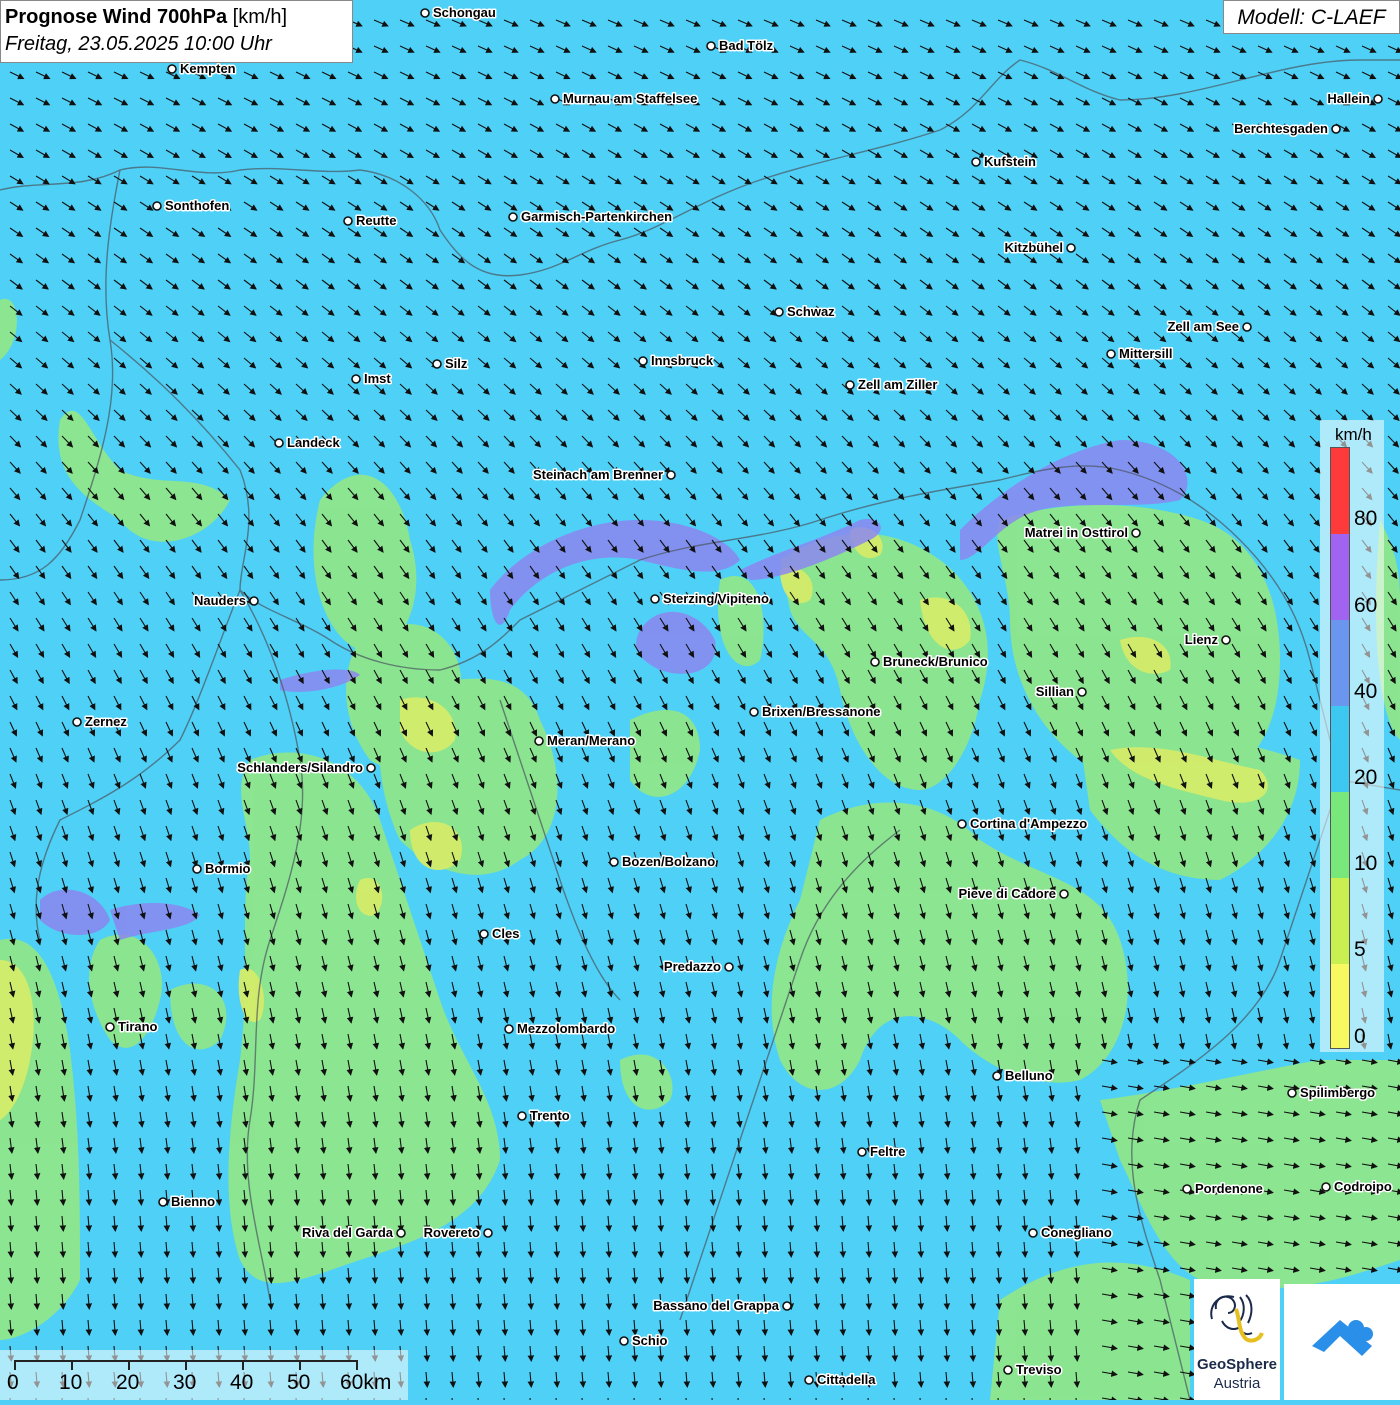 This screenshot has height=1405, width=1400. What do you see at coordinates (663, 862) in the screenshot?
I see `city-marker: Bozen/Bolzano` at bounding box center [663, 862].